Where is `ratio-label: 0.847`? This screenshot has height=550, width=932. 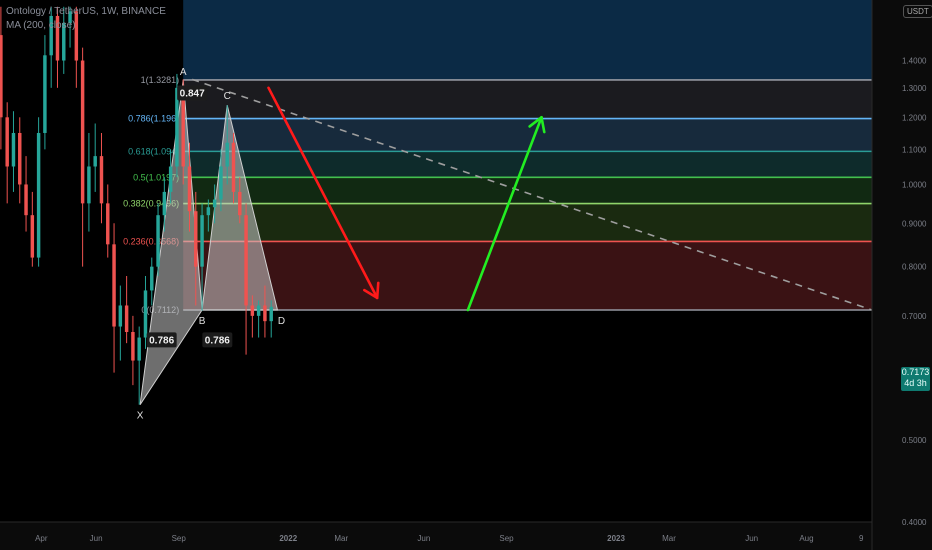
ratio-label: 0.847 is located at coordinates (192, 94).